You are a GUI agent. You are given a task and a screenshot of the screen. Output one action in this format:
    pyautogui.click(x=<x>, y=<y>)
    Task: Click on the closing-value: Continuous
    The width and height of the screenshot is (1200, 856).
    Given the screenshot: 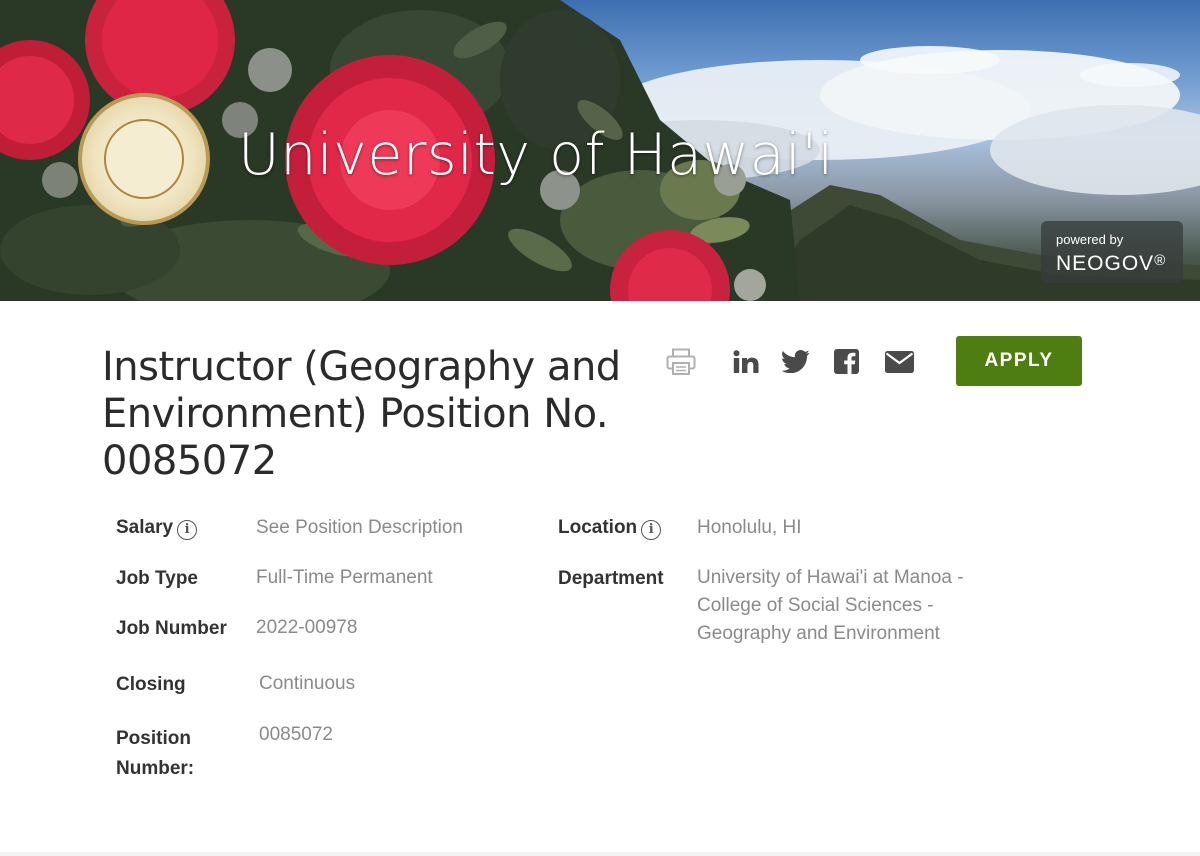 What is the action you would take?
    pyautogui.click(x=307, y=683)
    